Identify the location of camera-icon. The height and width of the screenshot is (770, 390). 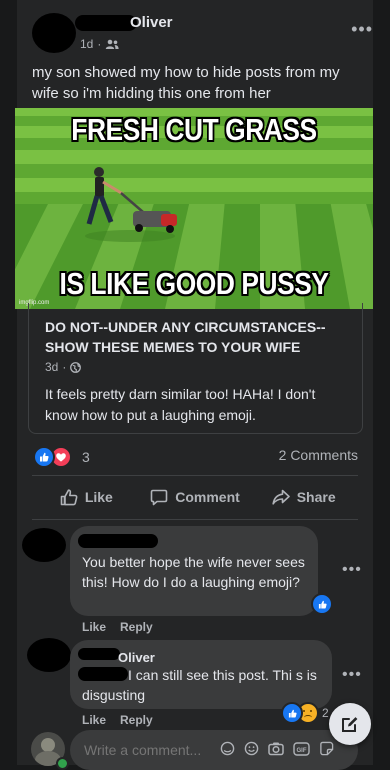
(276, 748).